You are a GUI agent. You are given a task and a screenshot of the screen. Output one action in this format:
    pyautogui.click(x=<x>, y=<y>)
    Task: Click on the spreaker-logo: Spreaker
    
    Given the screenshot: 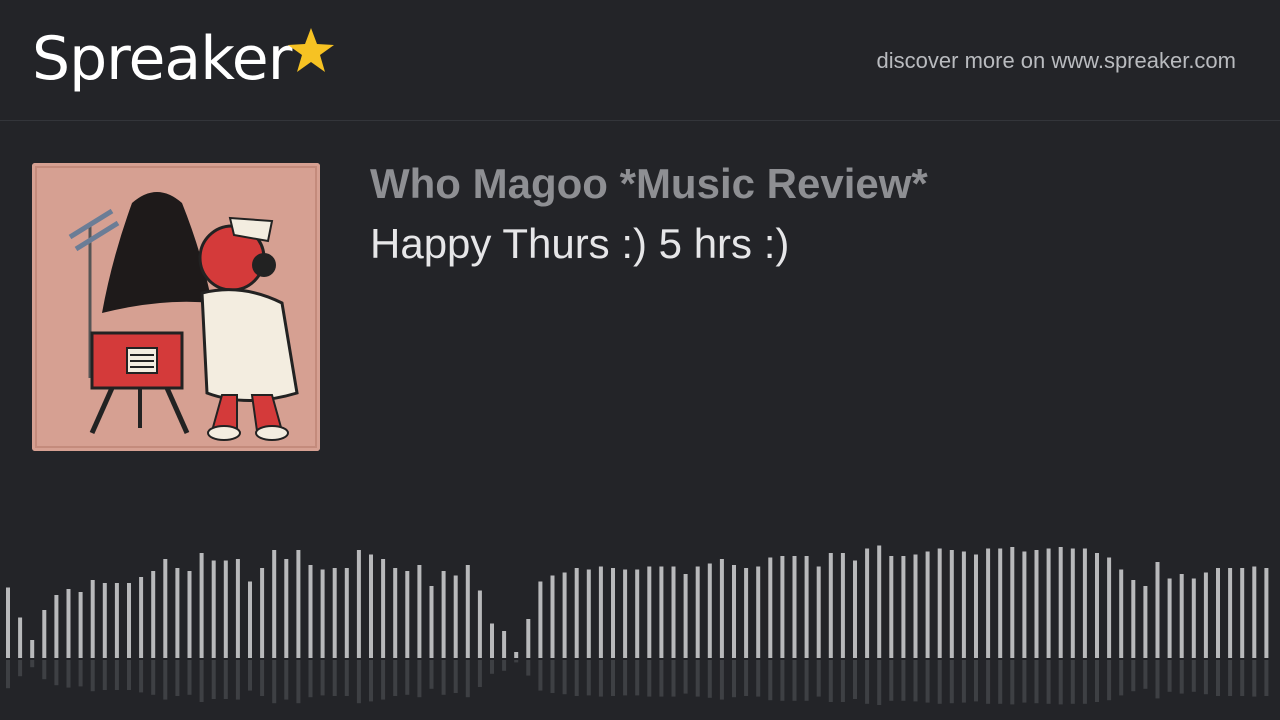 What is the action you would take?
    pyautogui.click(x=183, y=59)
    